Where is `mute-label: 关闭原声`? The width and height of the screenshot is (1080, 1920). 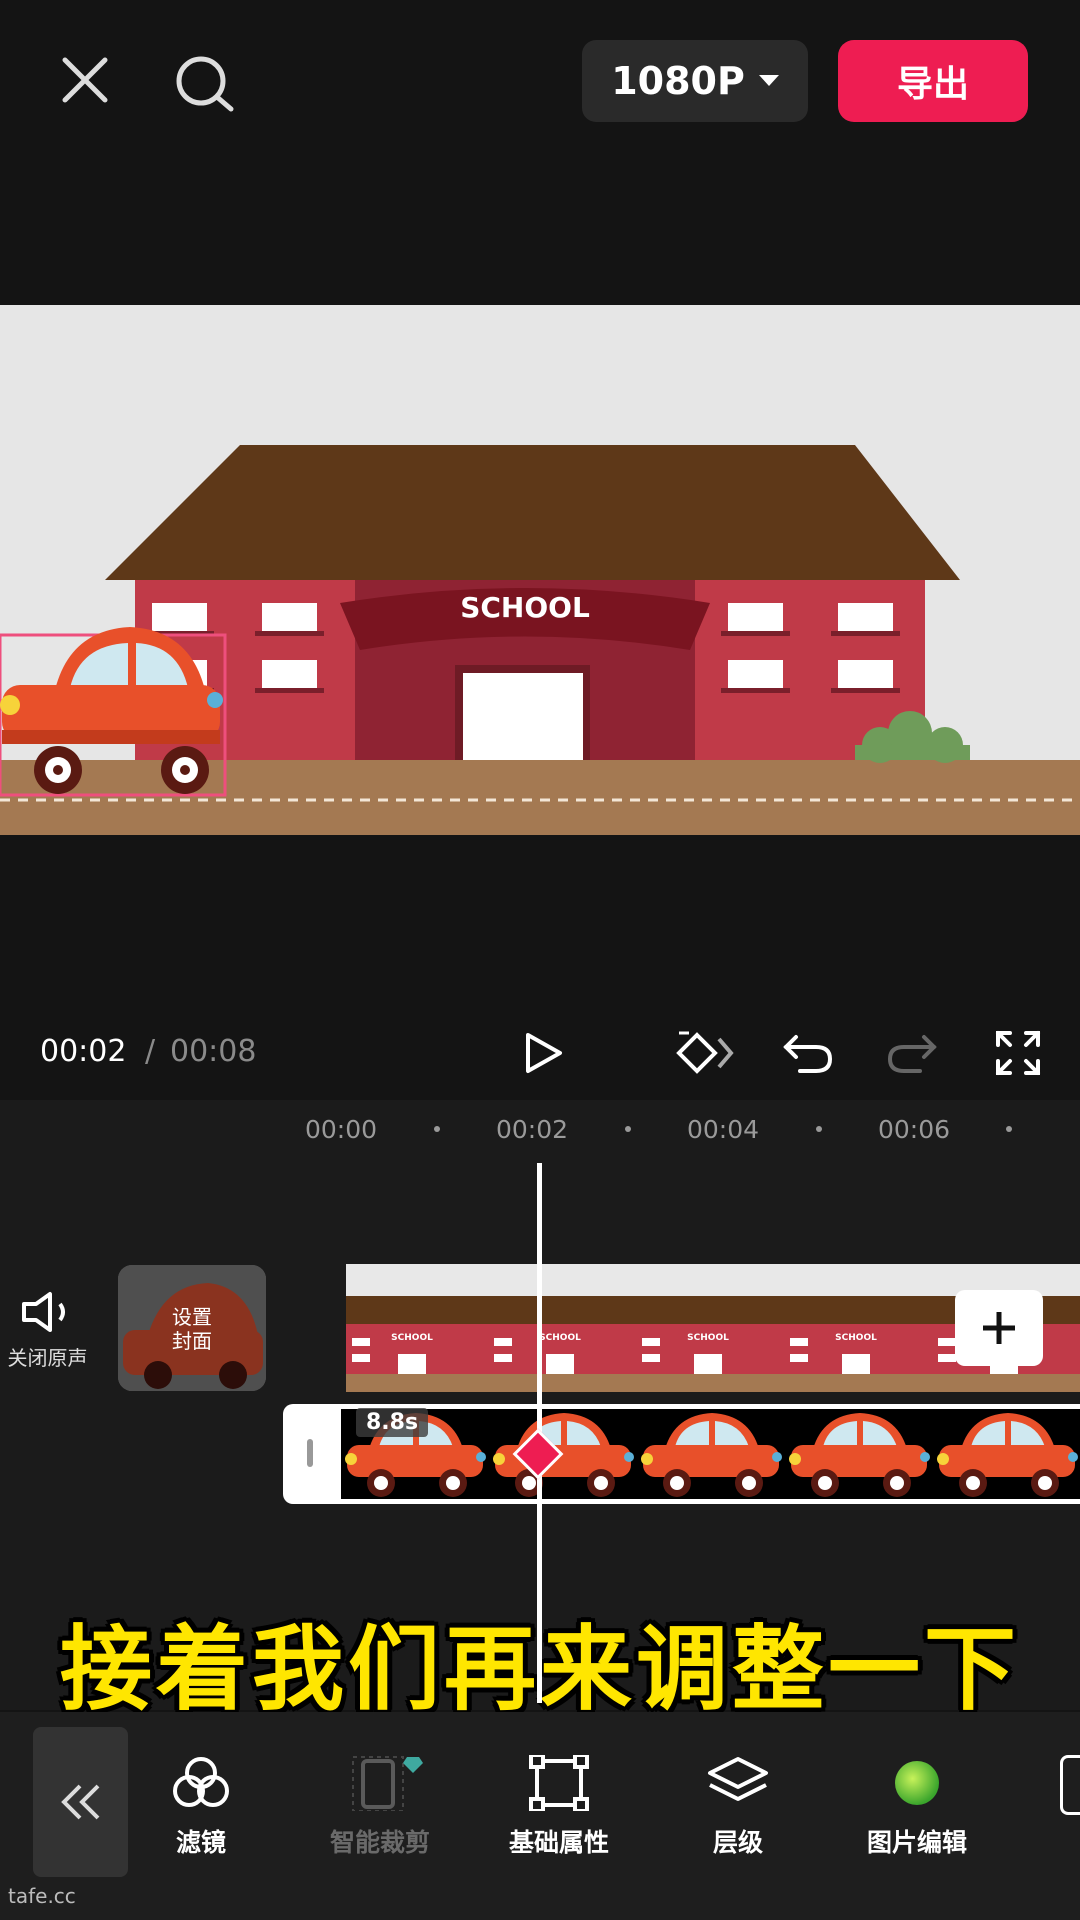
mute-label: 关闭原声 is located at coordinates (47, 1358).